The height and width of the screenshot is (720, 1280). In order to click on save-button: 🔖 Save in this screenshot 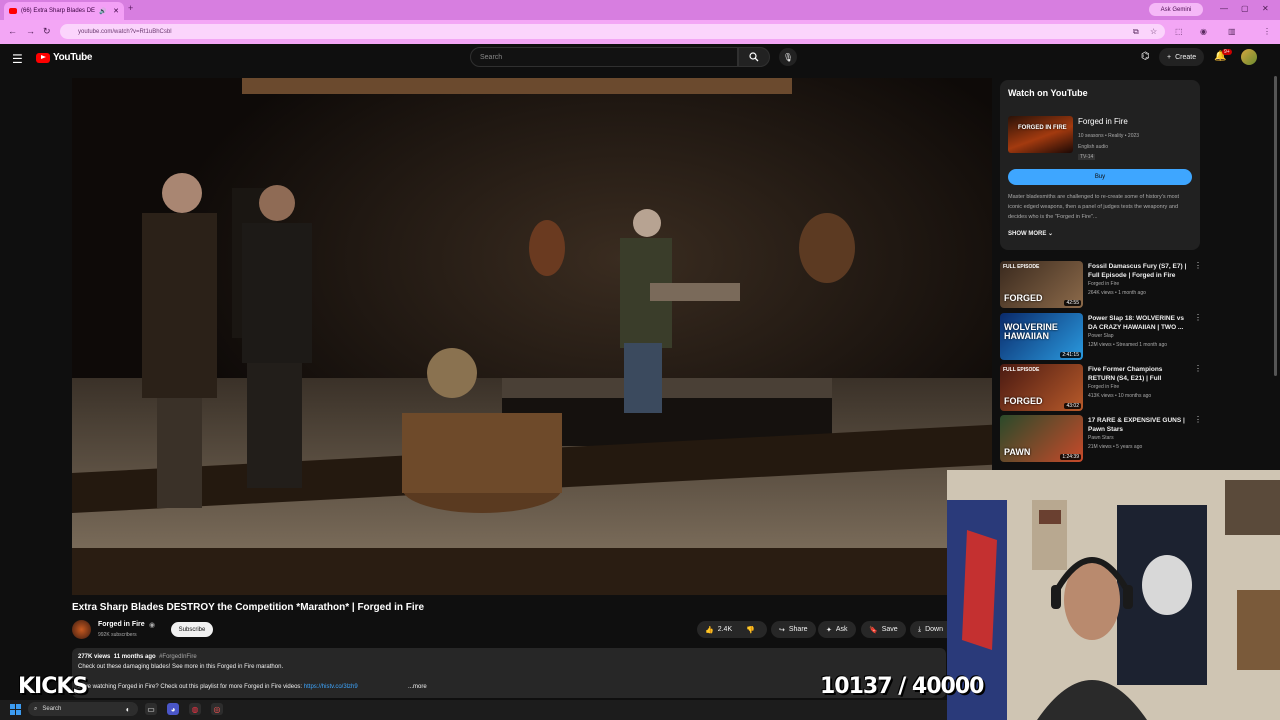, I will do `click(883, 629)`.